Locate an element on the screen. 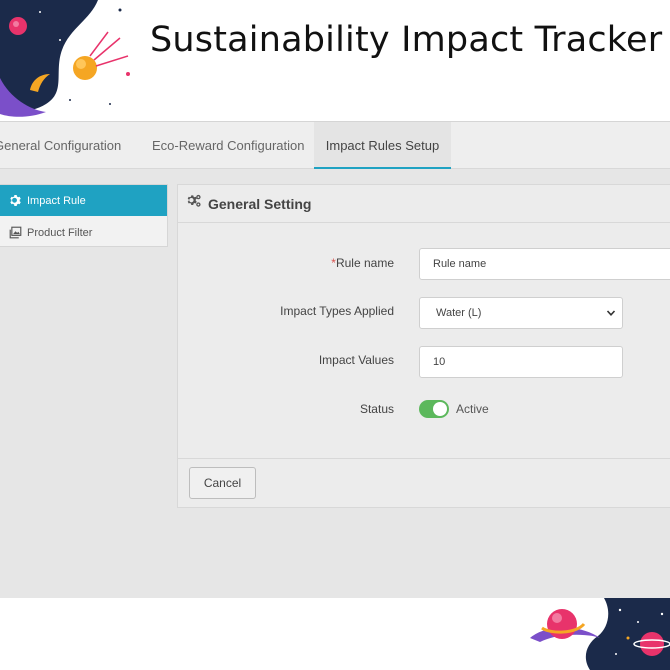 This screenshot has width=670, height=670. rule-name-placeholder: Rule name is located at coordinates (460, 264).